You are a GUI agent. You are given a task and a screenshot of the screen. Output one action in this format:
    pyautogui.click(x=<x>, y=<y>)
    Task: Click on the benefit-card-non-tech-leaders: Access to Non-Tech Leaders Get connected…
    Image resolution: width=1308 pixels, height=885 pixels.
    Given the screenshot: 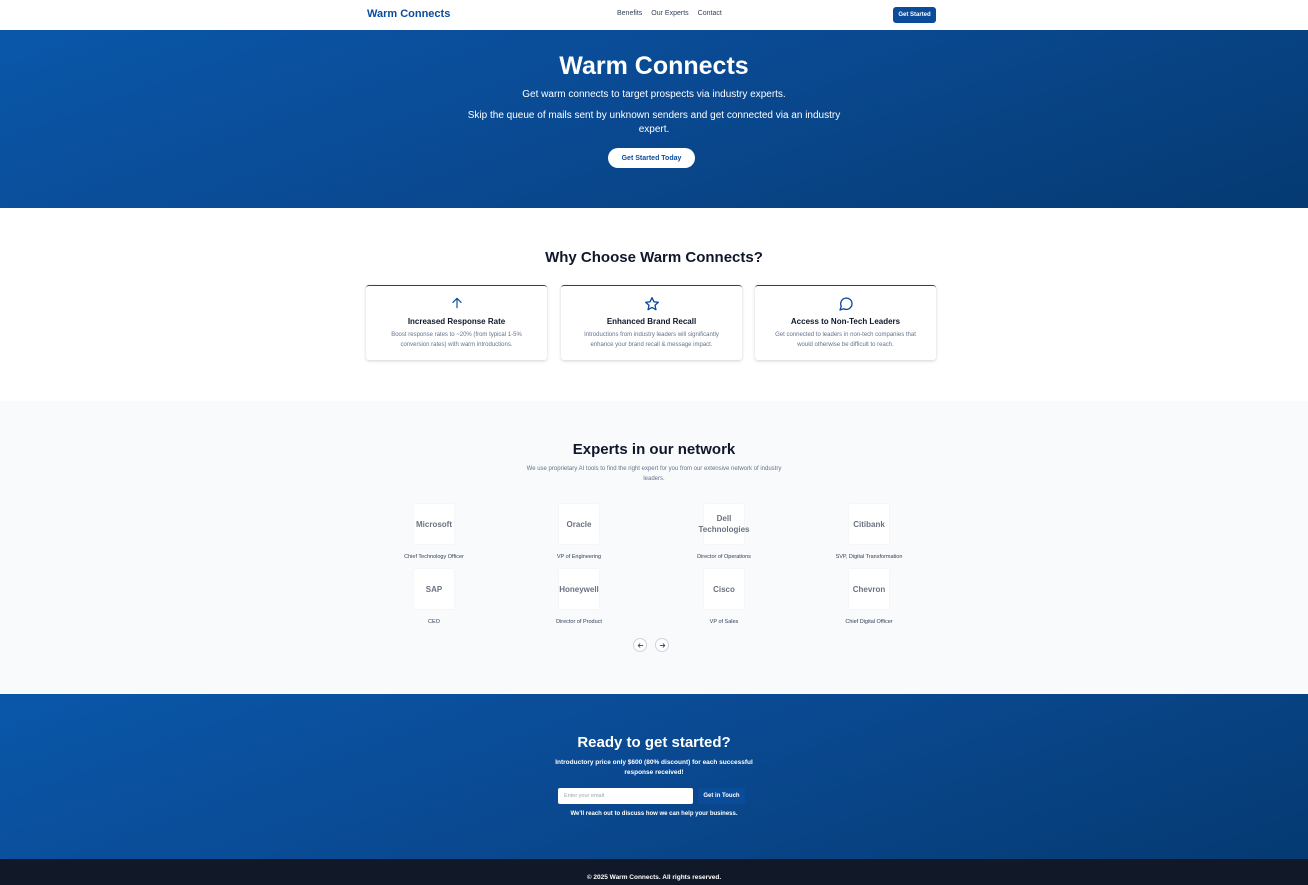 What is the action you would take?
    pyautogui.click(x=845, y=322)
    